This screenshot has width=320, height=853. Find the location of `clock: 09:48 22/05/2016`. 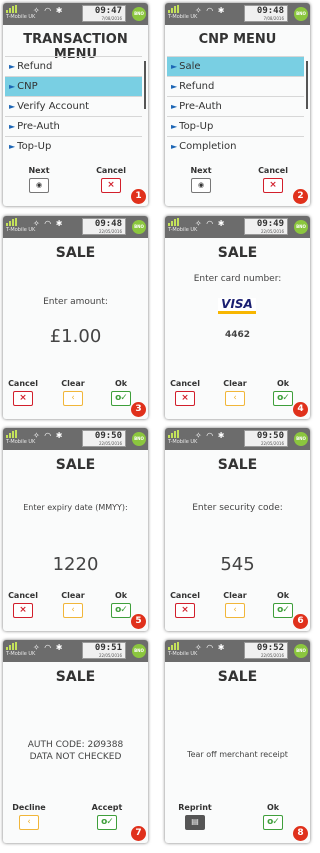

clock: 09:48 22/05/2016 is located at coordinates (104, 226).